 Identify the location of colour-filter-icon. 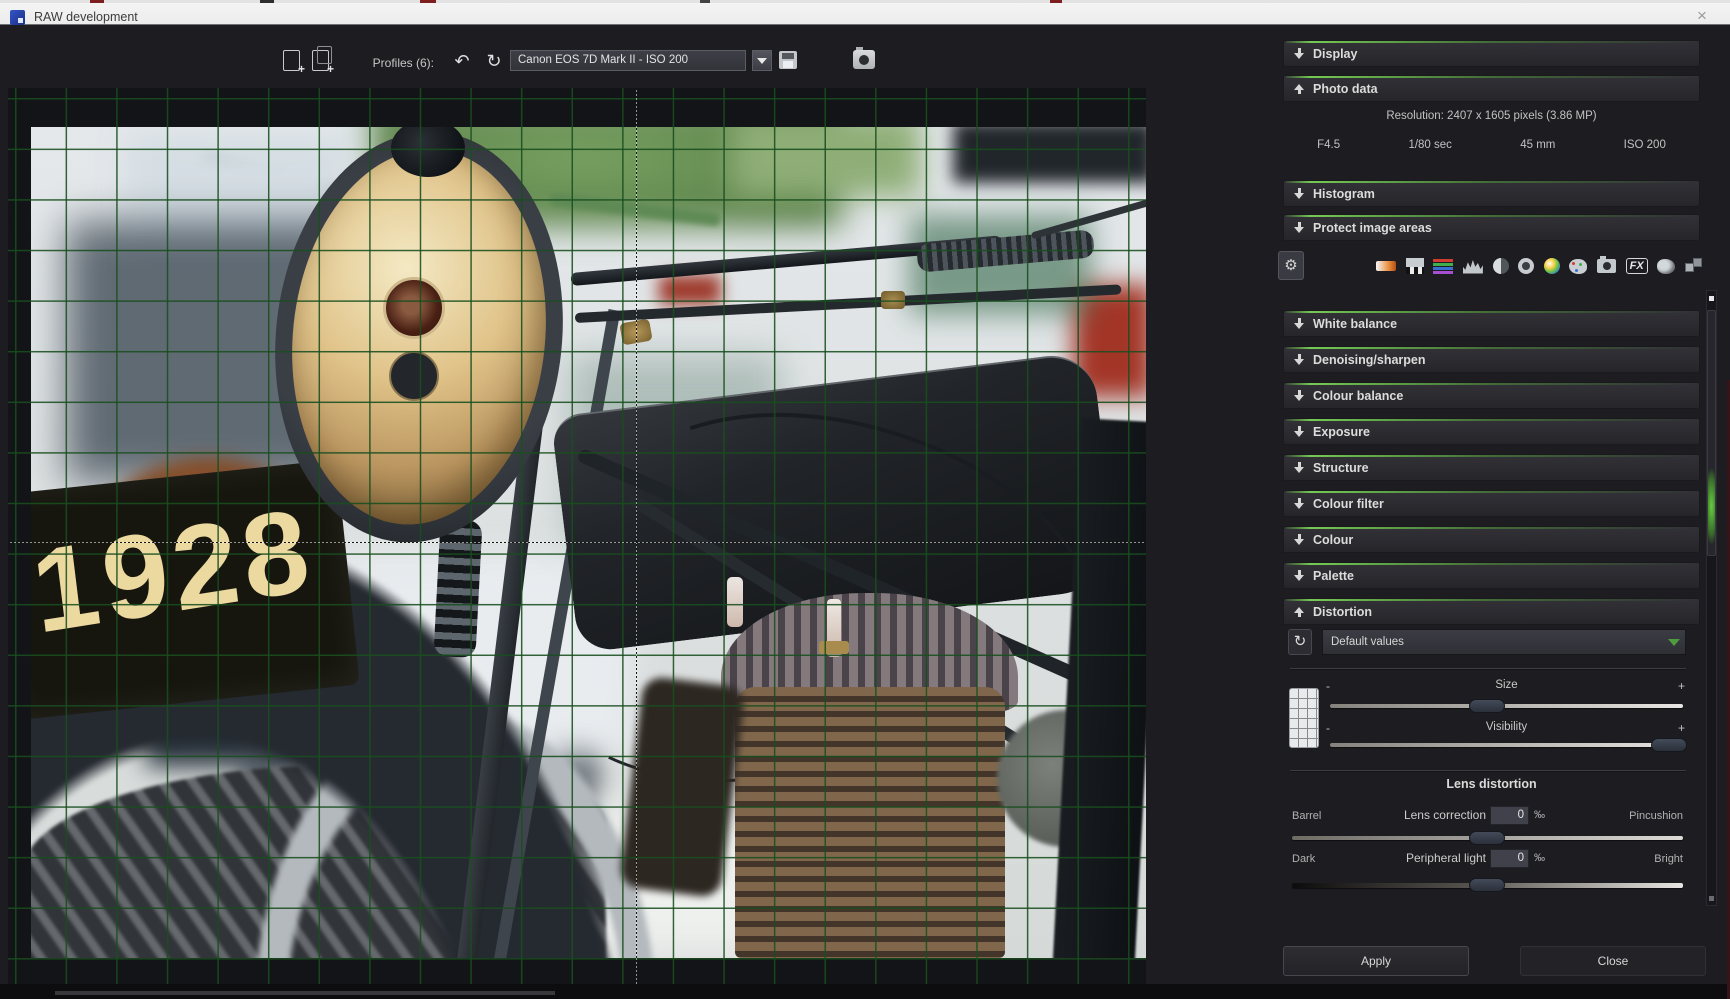
(1526, 266).